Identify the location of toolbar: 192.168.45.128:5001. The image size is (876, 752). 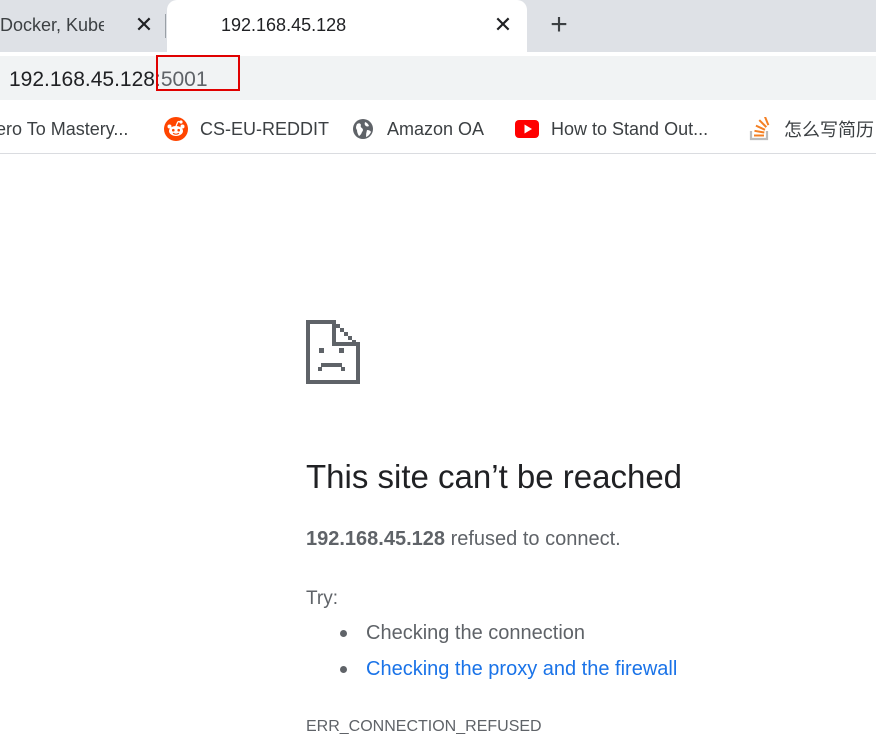
(438, 77).